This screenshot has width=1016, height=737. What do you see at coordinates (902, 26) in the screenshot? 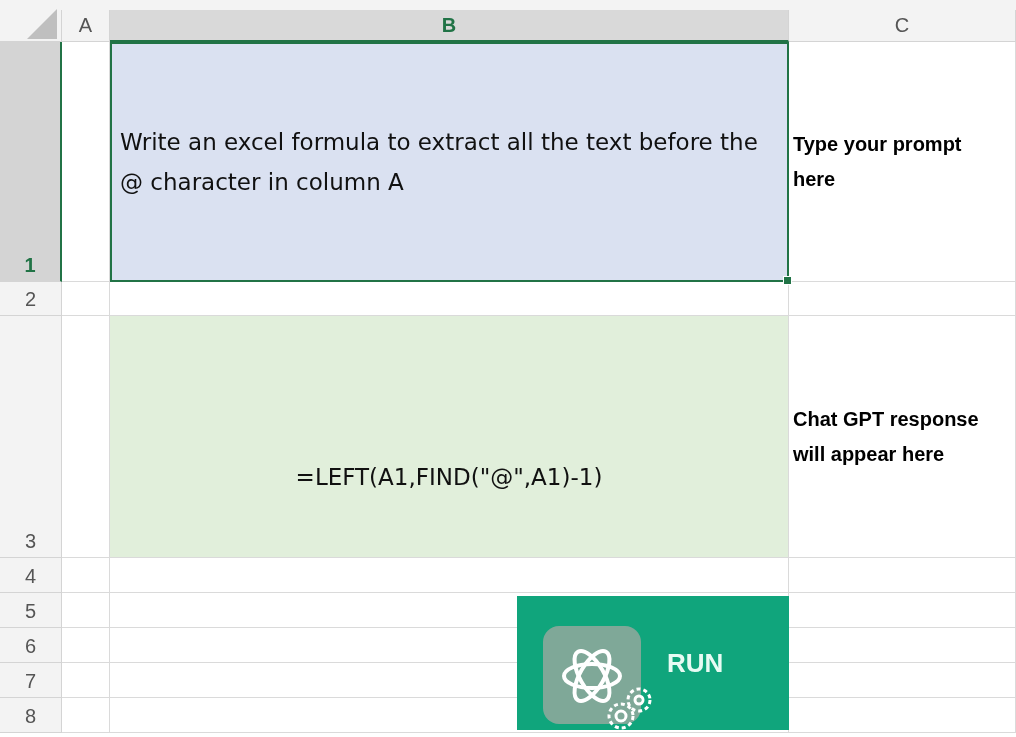
I see `column-header: C` at bounding box center [902, 26].